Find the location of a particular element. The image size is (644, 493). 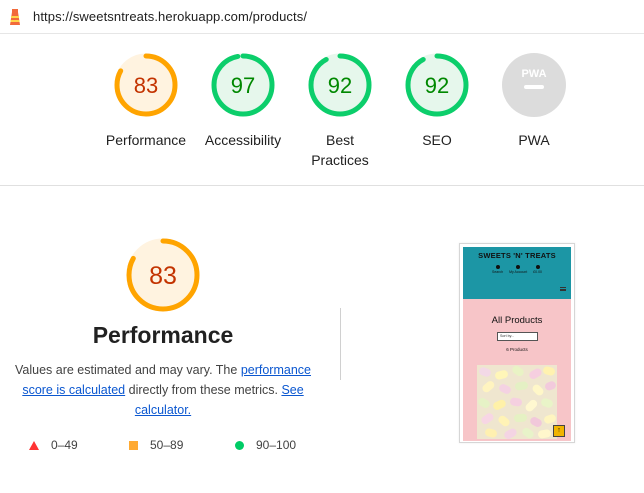

preview-product-image is located at coordinates (517, 402).